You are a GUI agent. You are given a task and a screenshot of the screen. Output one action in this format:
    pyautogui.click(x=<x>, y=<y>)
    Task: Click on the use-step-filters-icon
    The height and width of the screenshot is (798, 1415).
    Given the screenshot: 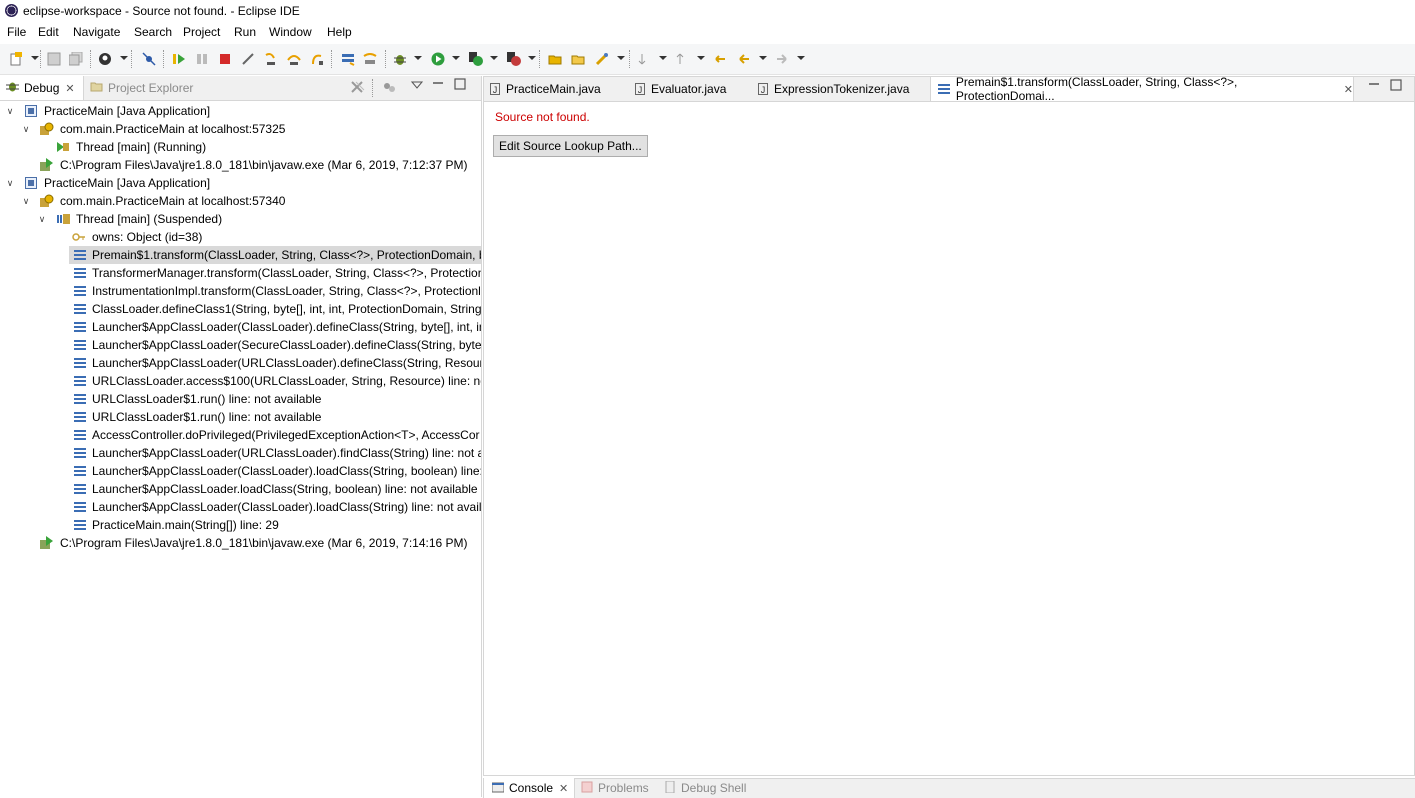 What is the action you would take?
    pyautogui.click(x=370, y=59)
    